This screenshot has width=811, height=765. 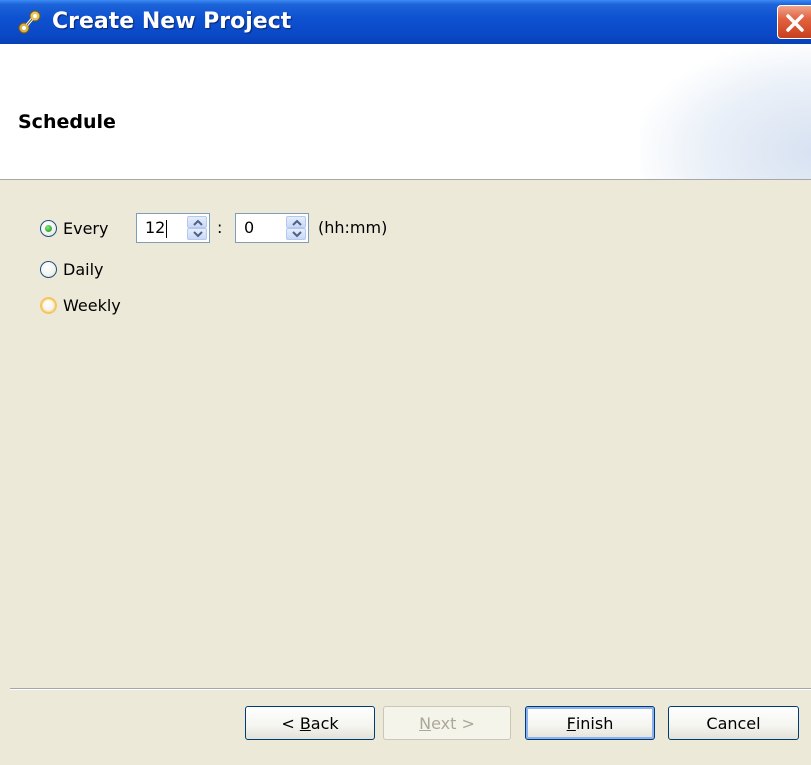 What do you see at coordinates (794, 22) in the screenshot?
I see `close-button` at bounding box center [794, 22].